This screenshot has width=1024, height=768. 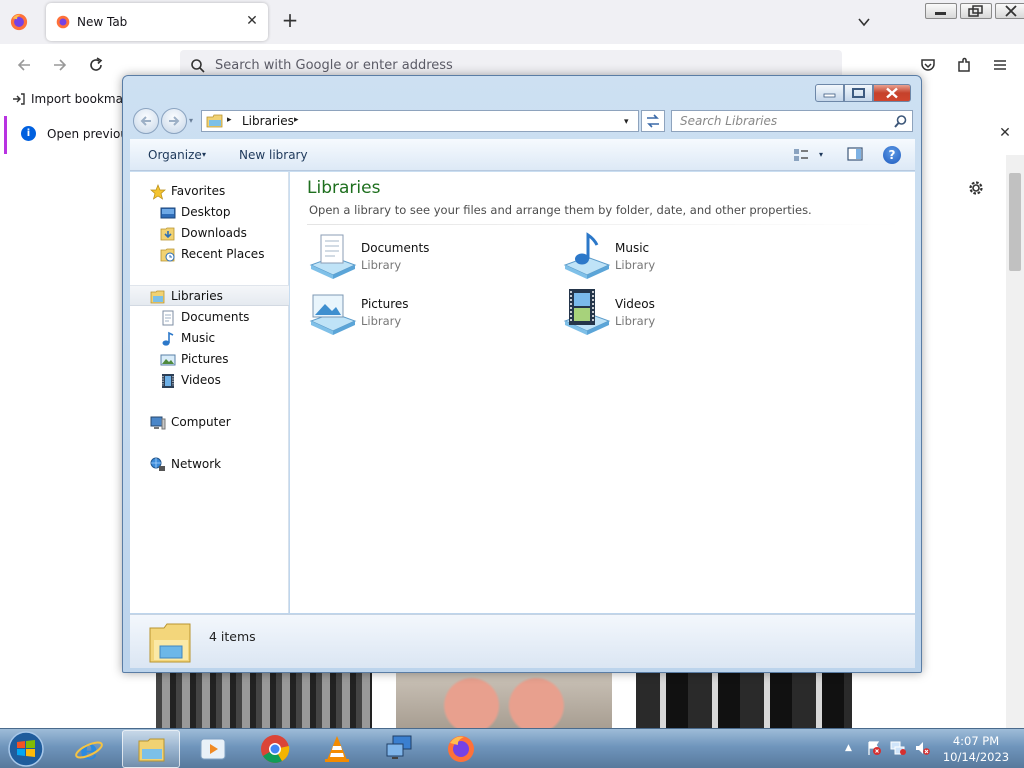 I want to click on chrome-icon, so click(x=275, y=749).